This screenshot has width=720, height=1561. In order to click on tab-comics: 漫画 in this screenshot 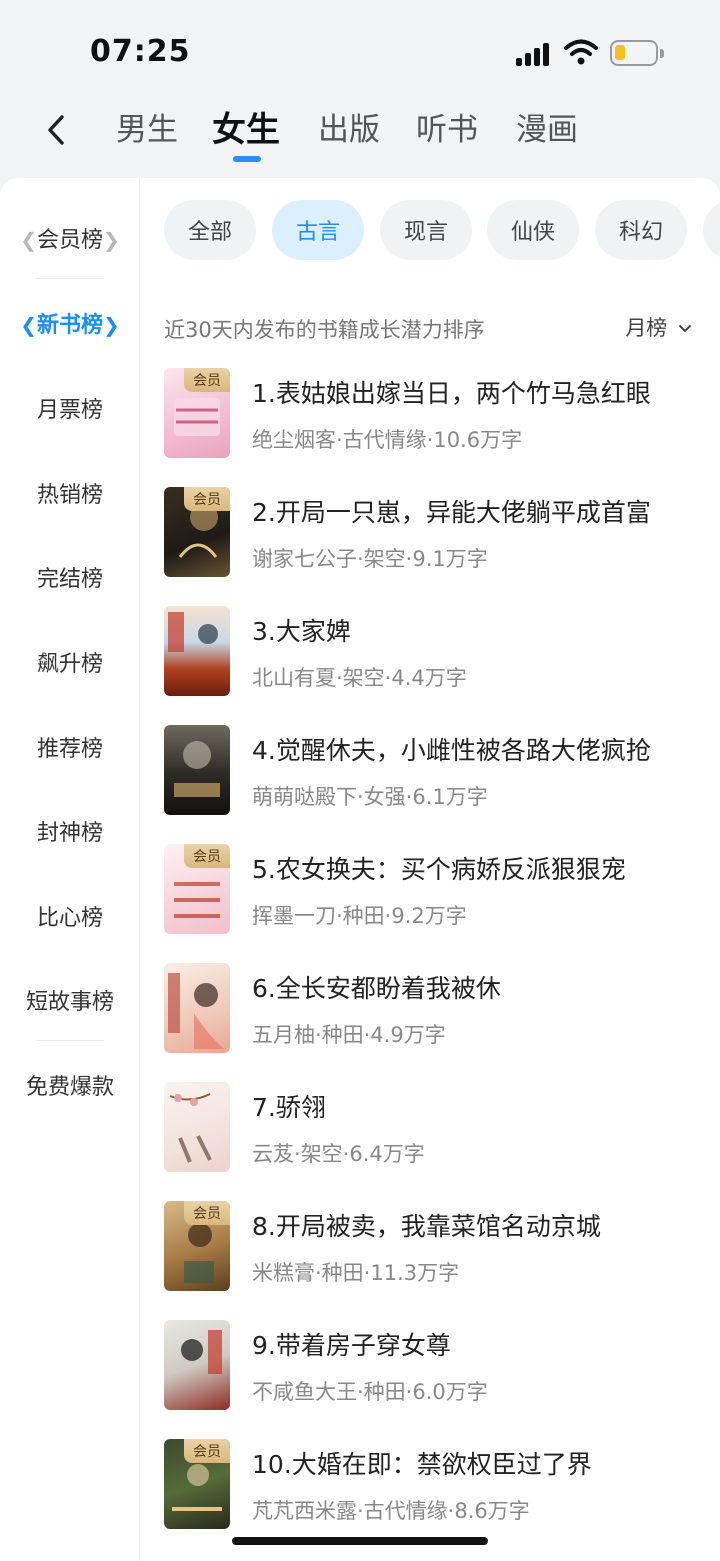, I will do `click(547, 130)`.